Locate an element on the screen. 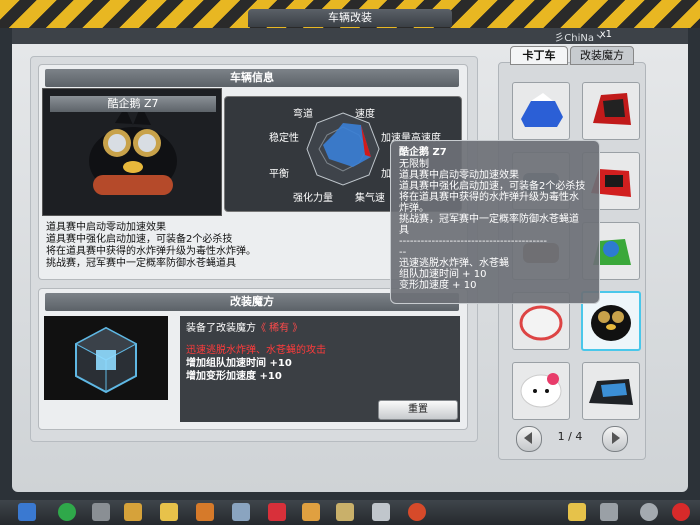  power-icon is located at coordinates (681, 512).